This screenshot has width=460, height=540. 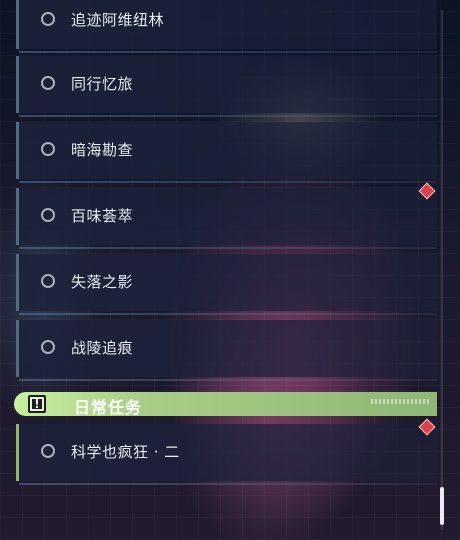 What do you see at coordinates (442, 506) in the screenshot?
I see `scrollbar-thumb` at bounding box center [442, 506].